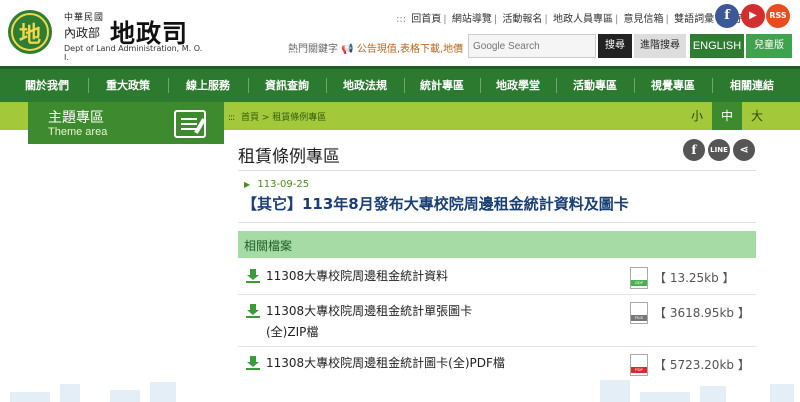  Describe the element at coordinates (639, 313) in the screenshot. I see `zip-file-icon: FILE` at that location.